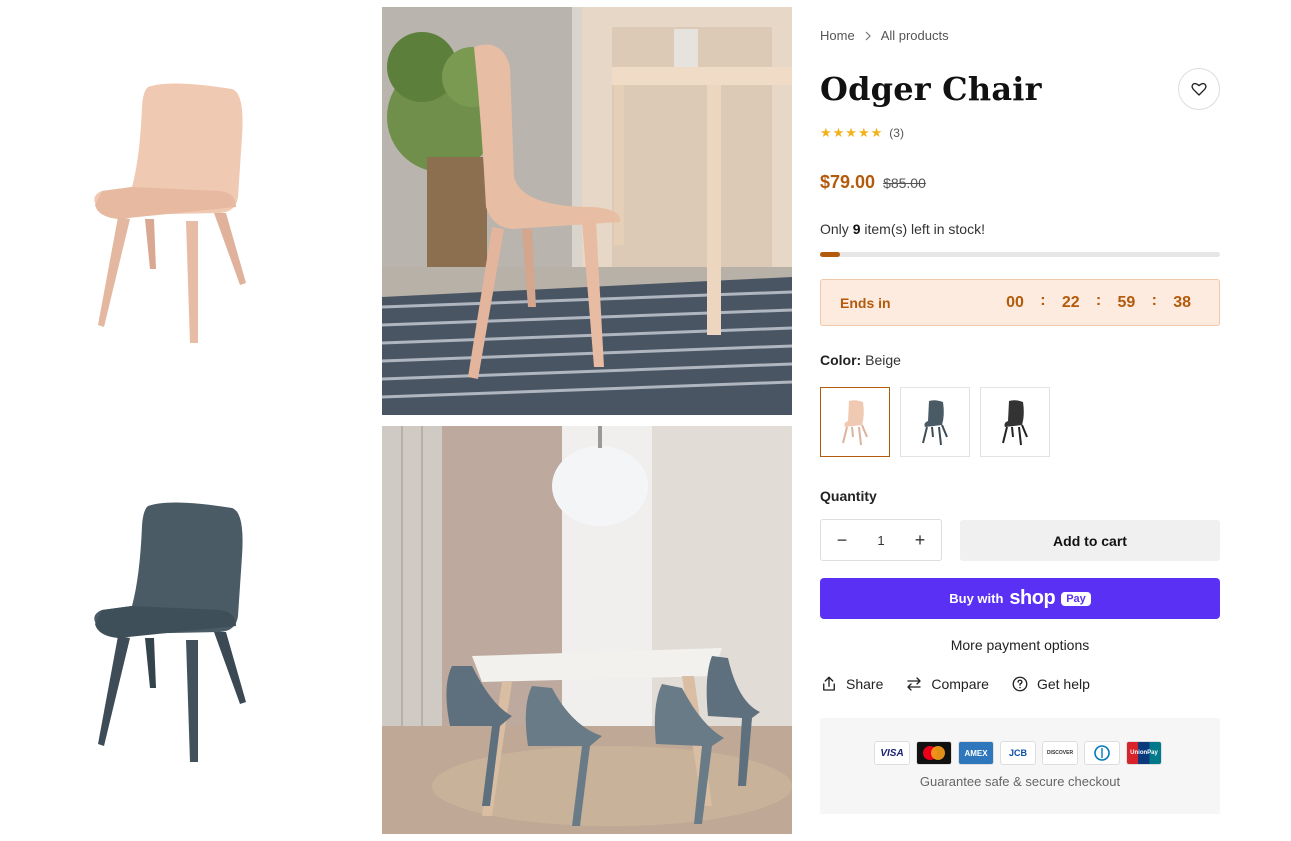 The width and height of the screenshot is (1291, 841). Describe the element at coordinates (934, 753) in the screenshot. I see `mastercard-card-icon` at that location.